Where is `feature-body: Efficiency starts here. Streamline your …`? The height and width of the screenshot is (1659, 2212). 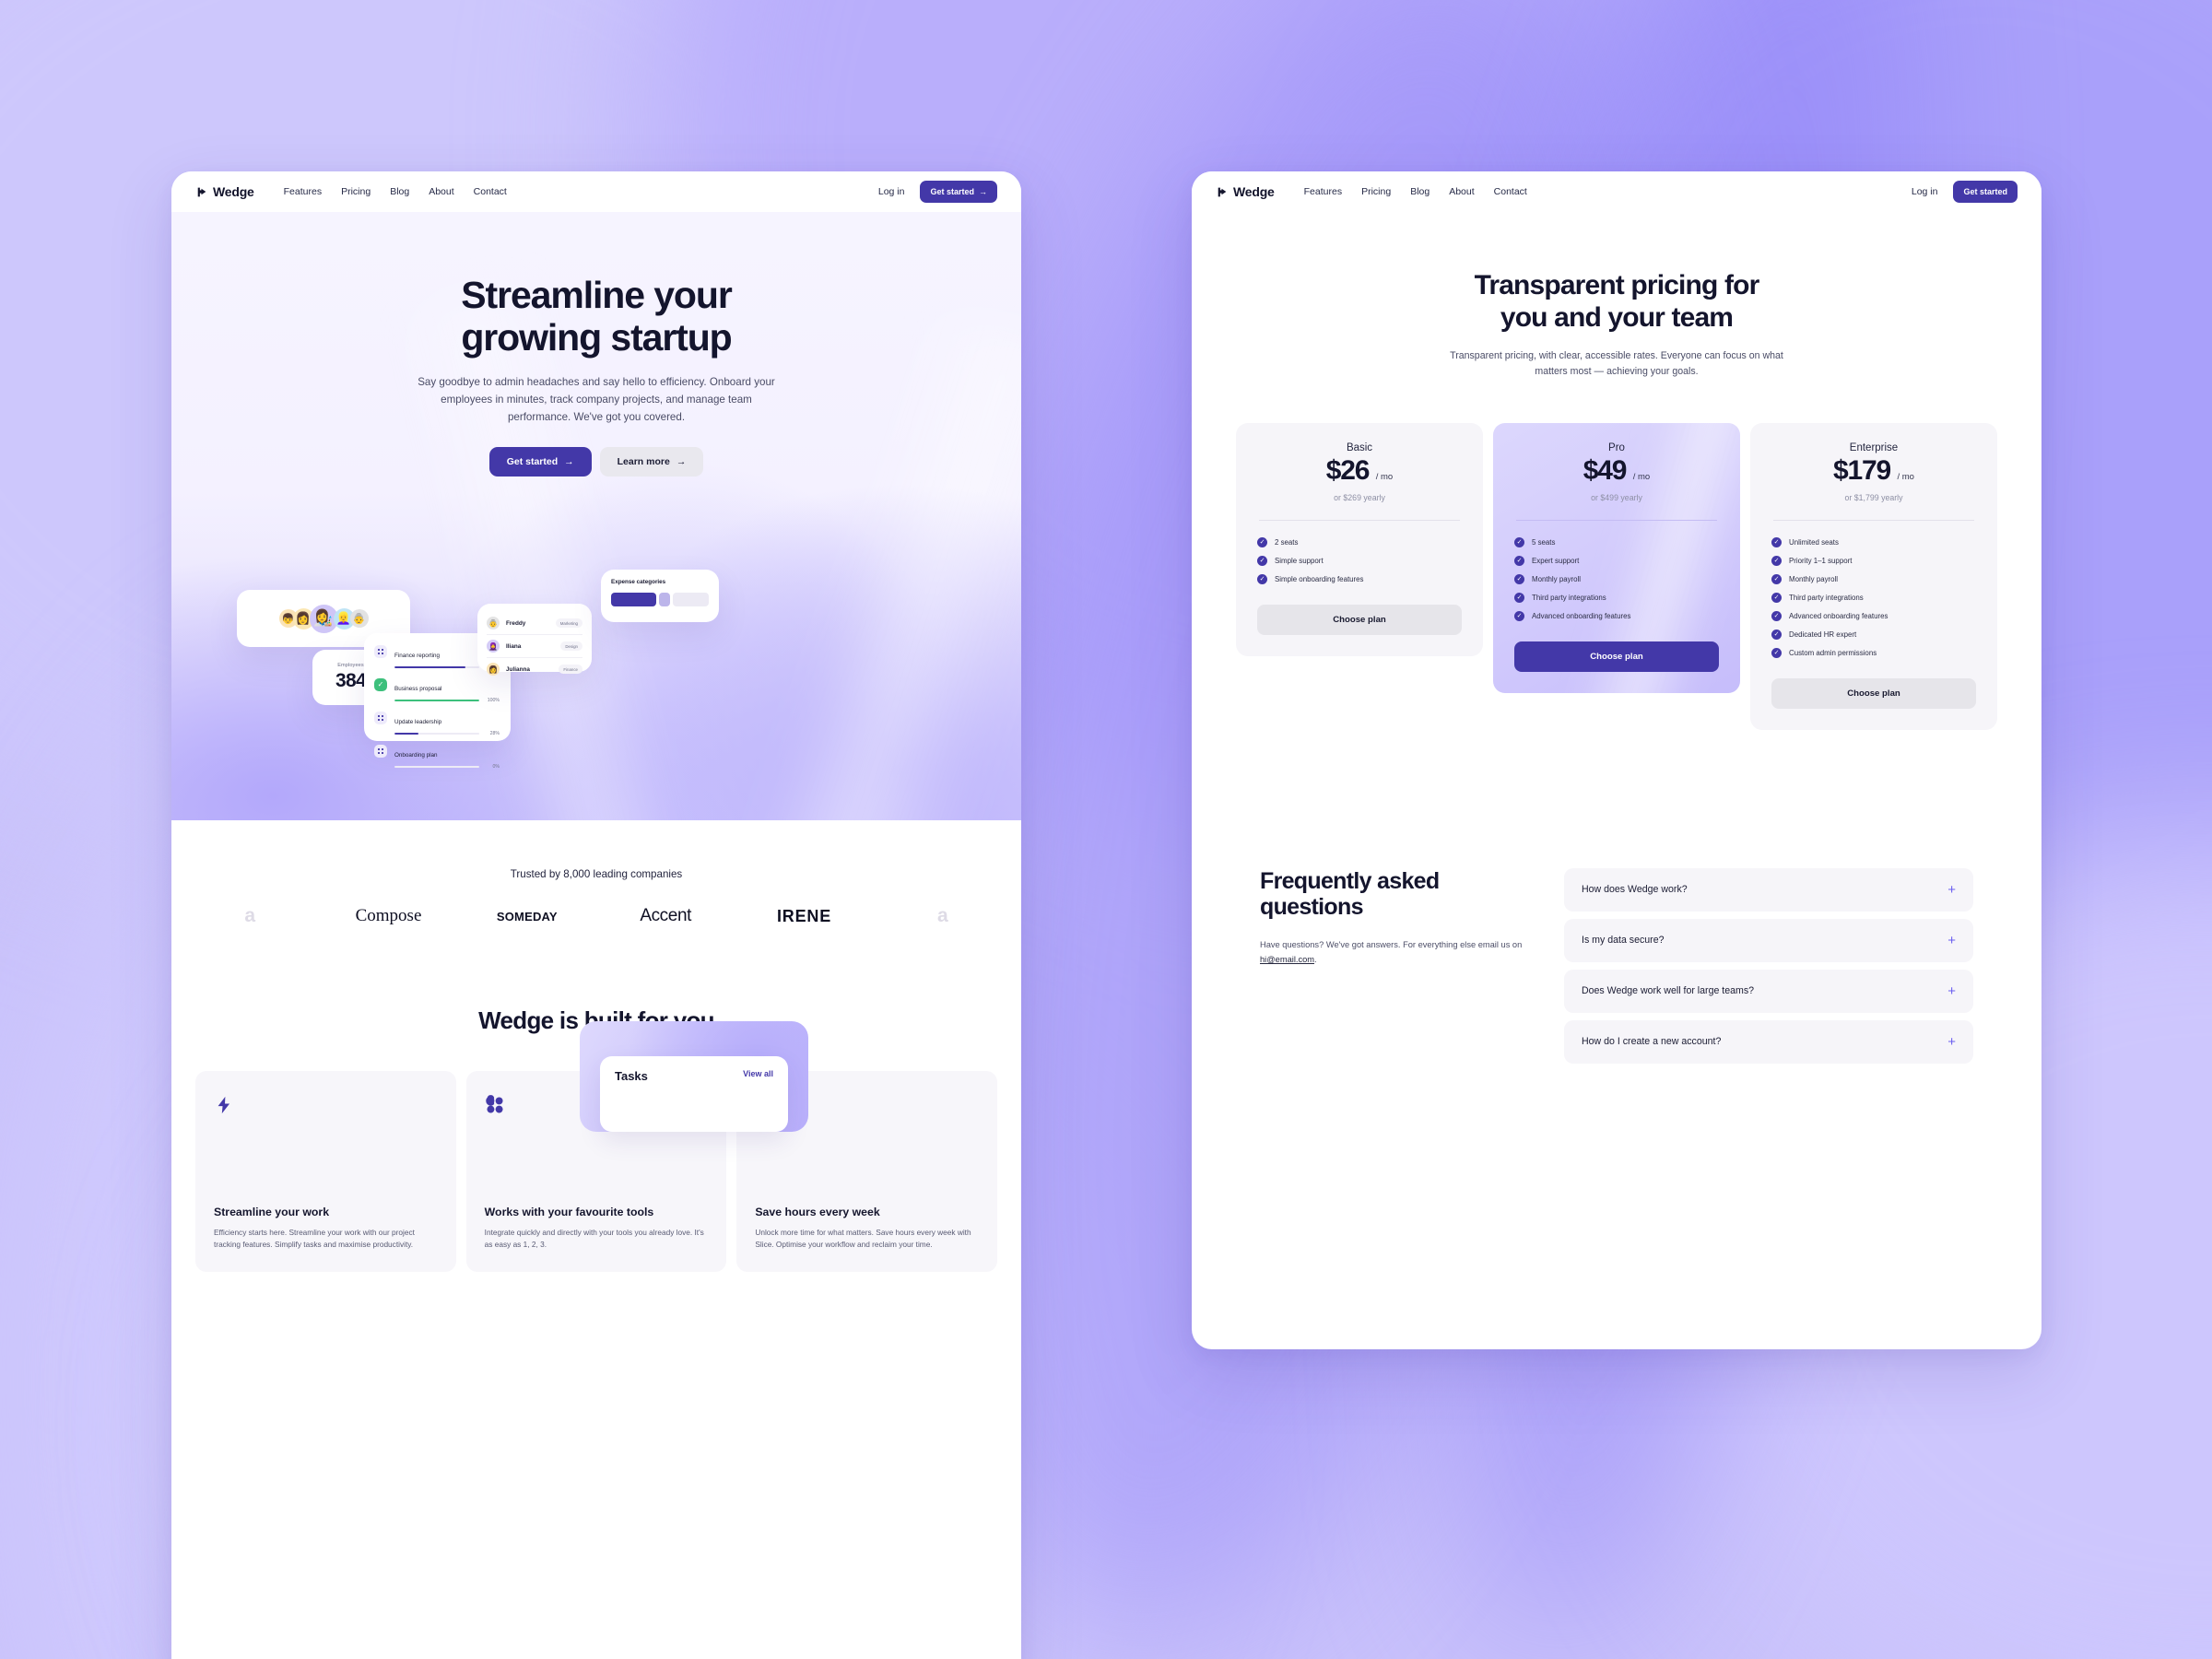 feature-body: Efficiency starts here. Streamline your … is located at coordinates (314, 1238).